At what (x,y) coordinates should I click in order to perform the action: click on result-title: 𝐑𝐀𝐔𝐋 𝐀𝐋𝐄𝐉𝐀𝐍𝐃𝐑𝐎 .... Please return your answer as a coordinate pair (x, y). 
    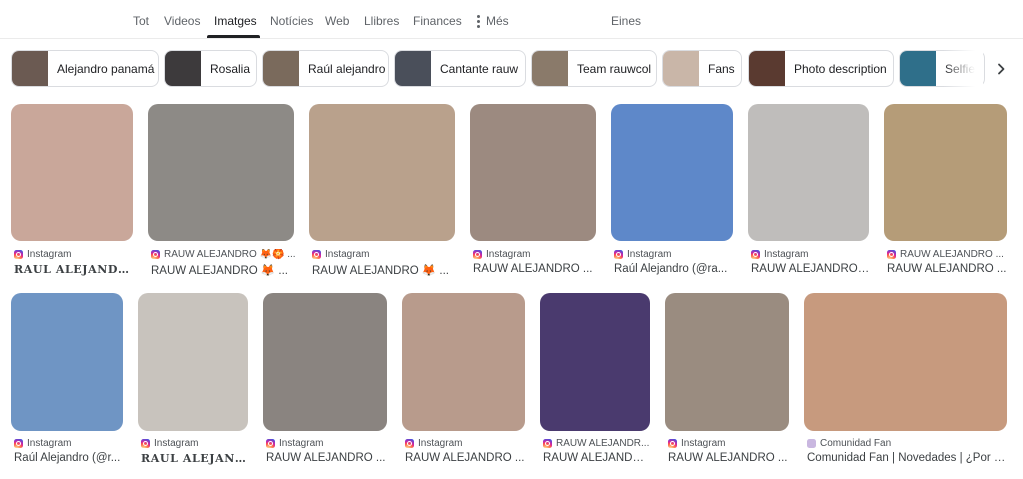
    Looking at the image, I should click on (74, 269).